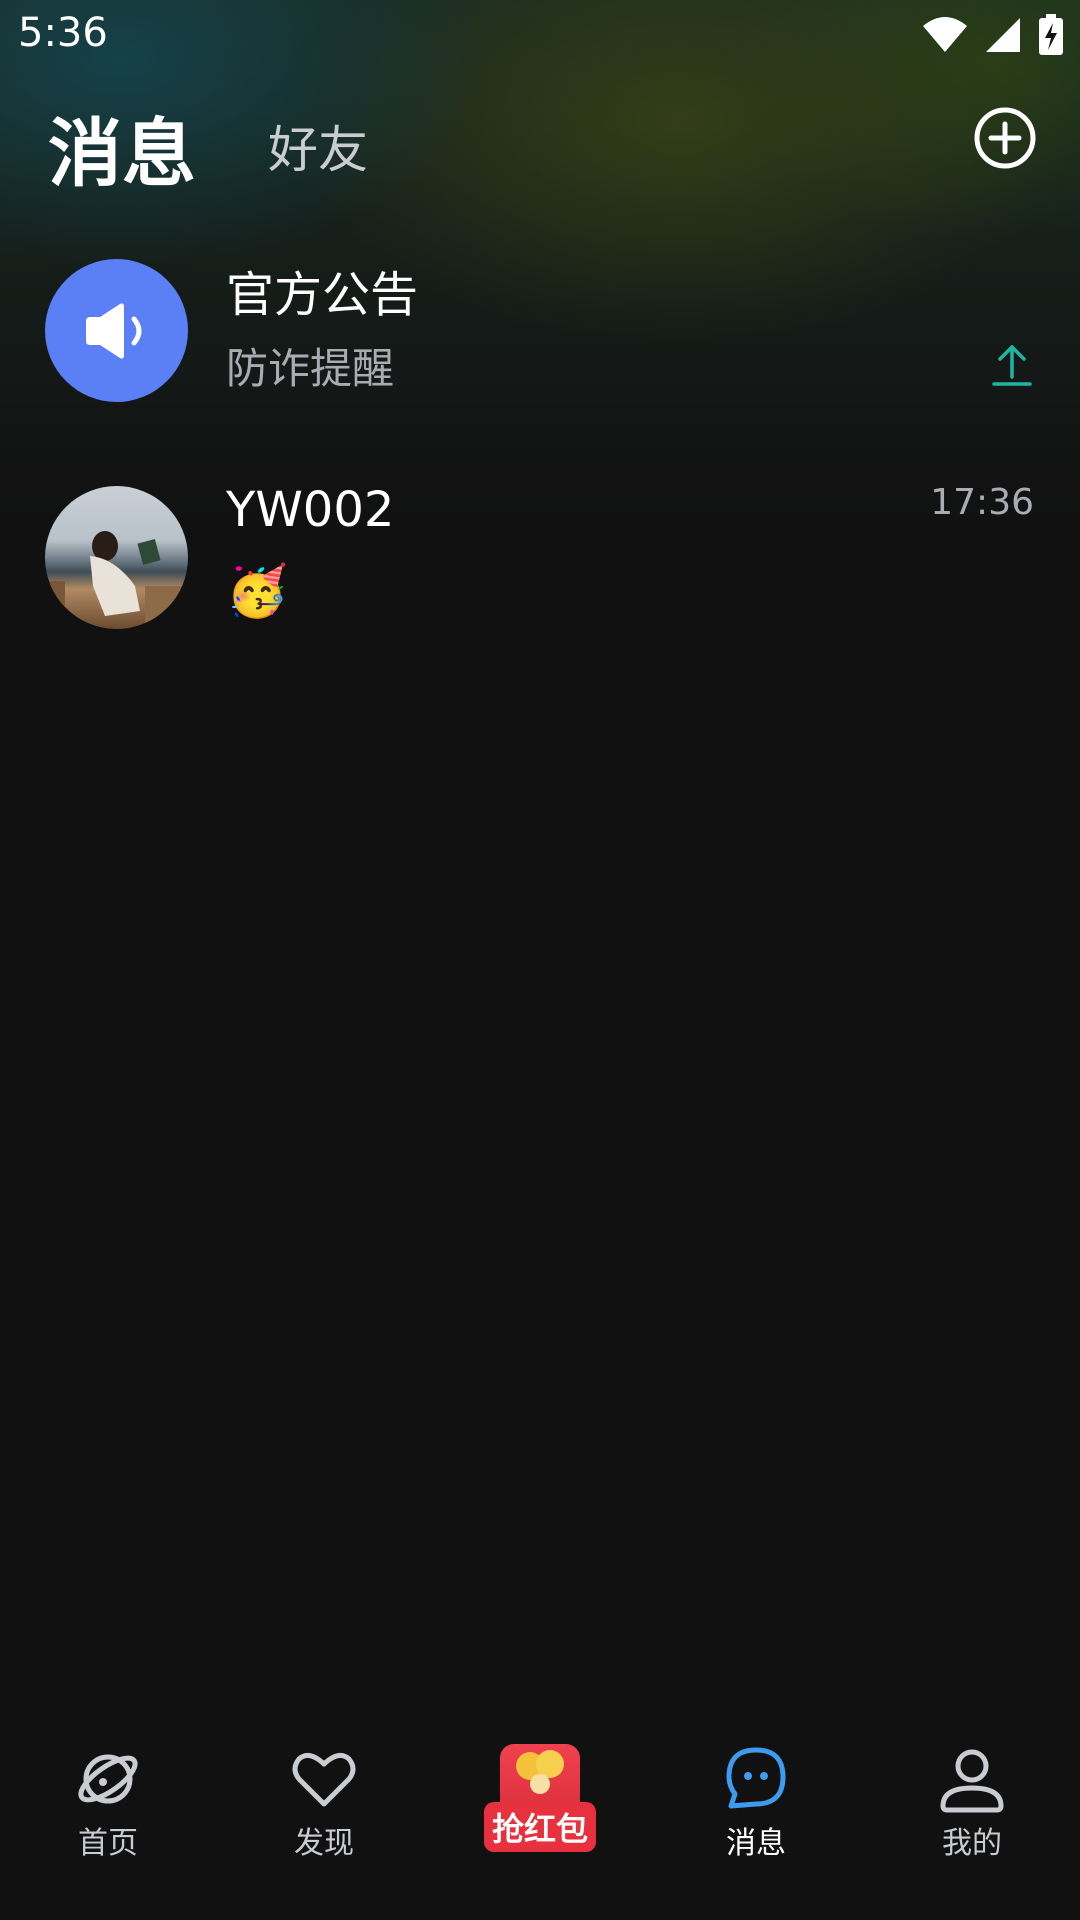 The height and width of the screenshot is (1920, 1080). I want to click on tab-messages: 消息, so click(122, 147).